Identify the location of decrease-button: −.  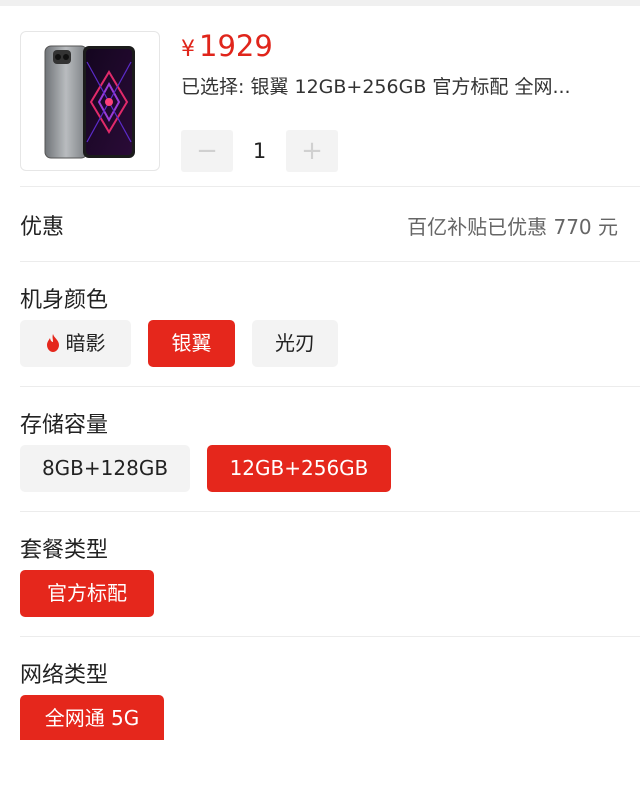
(207, 151).